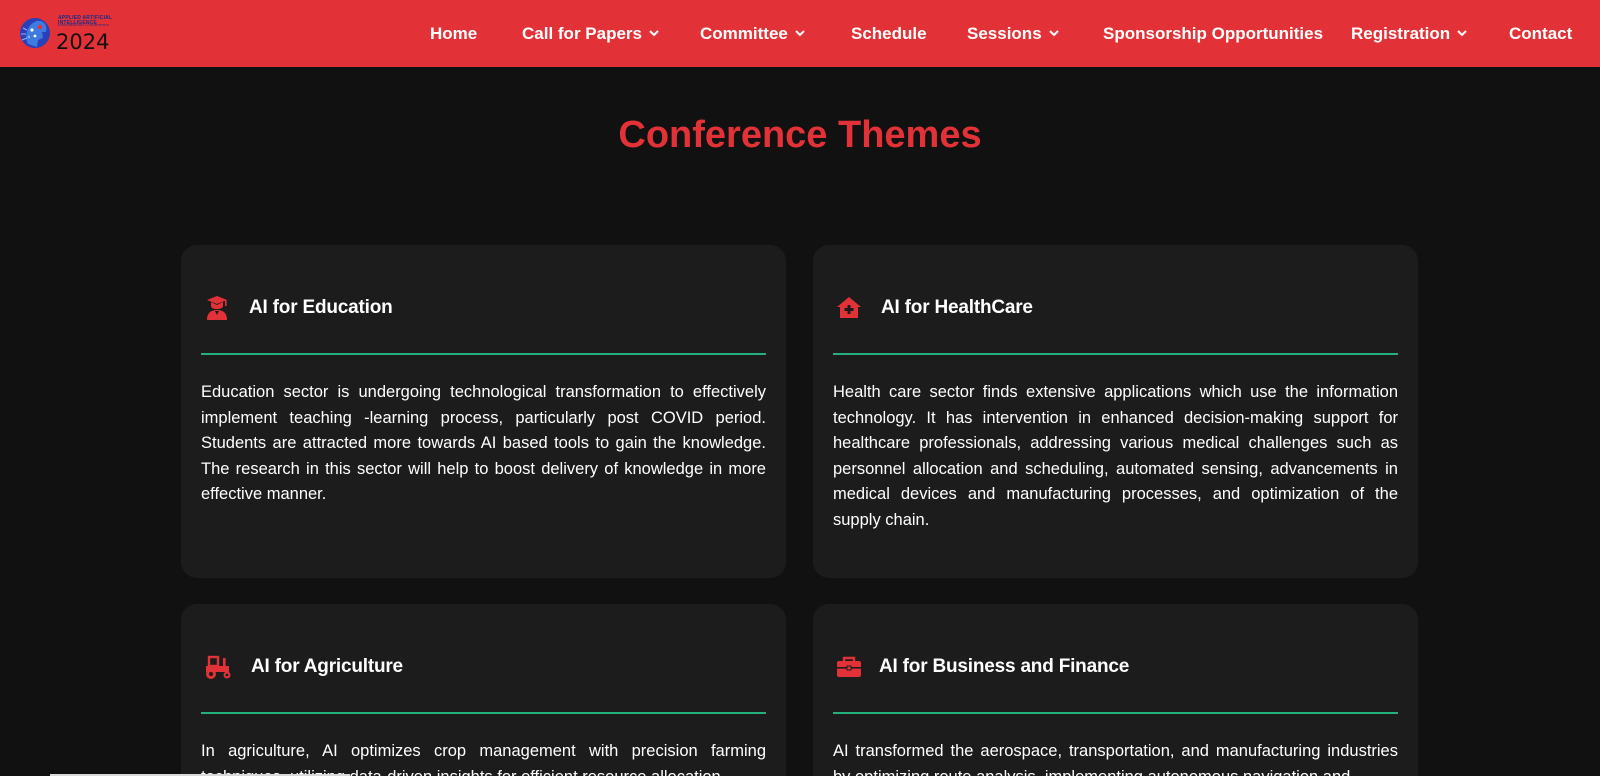 The image size is (1600, 776). What do you see at coordinates (1213, 33) in the screenshot?
I see `nav-sponsorship: Sponsorship Opportunities` at bounding box center [1213, 33].